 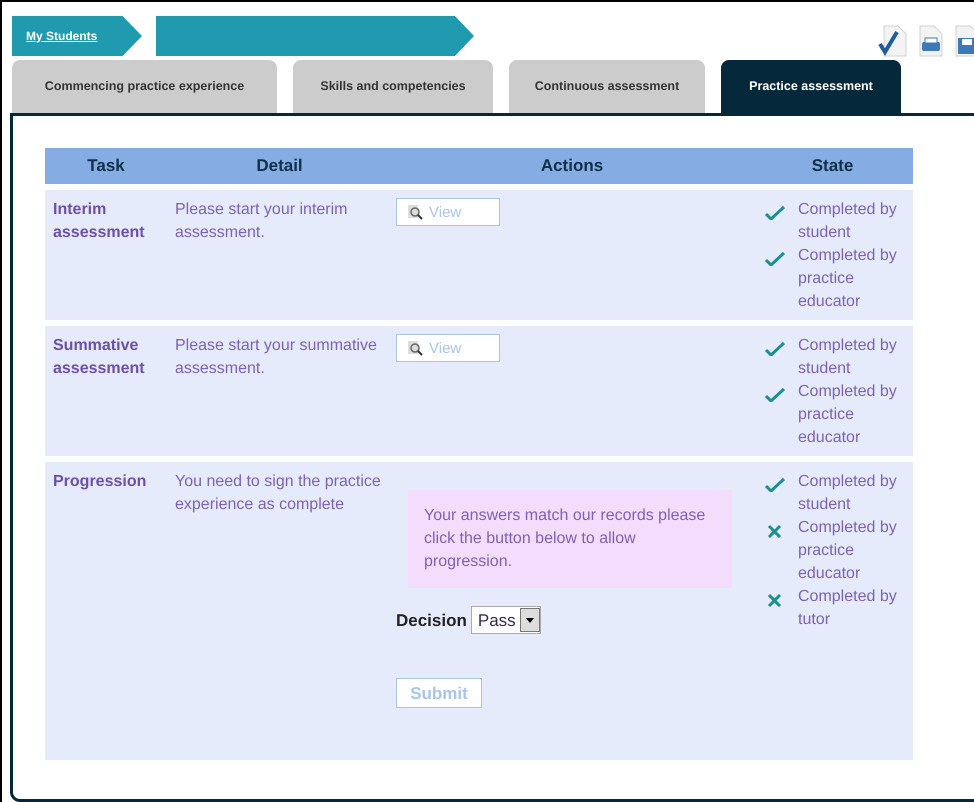 I want to click on task-cell-text: Progression, so click(x=100, y=482).